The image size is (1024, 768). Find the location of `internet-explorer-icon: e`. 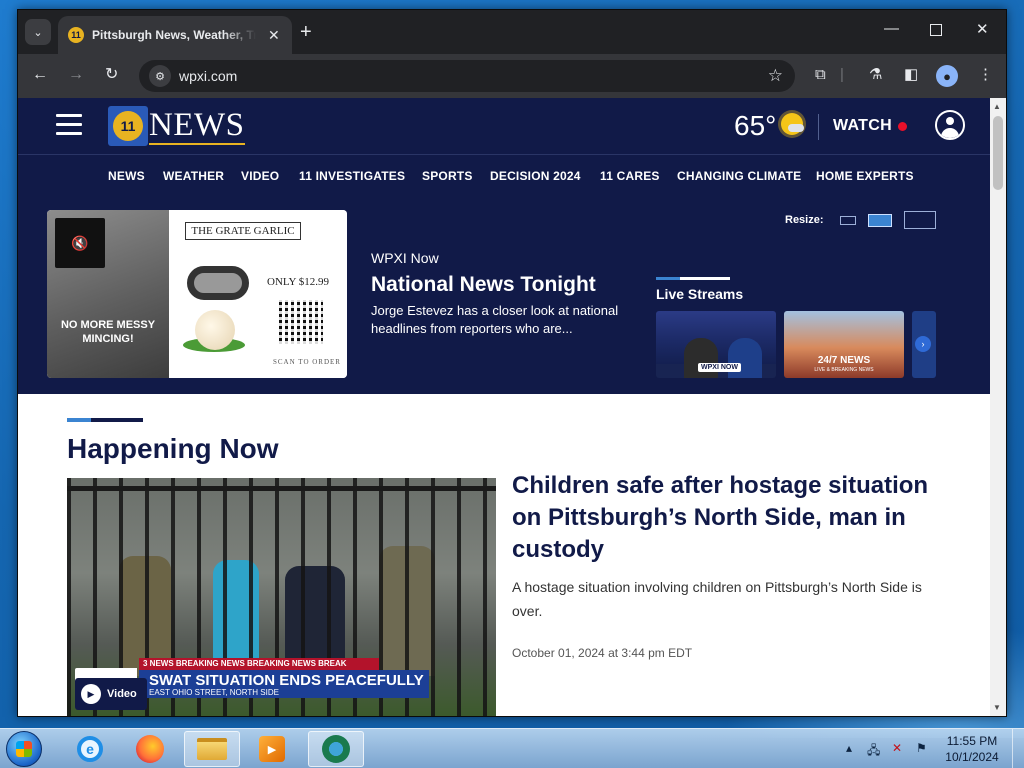

internet-explorer-icon: e is located at coordinates (90, 749).